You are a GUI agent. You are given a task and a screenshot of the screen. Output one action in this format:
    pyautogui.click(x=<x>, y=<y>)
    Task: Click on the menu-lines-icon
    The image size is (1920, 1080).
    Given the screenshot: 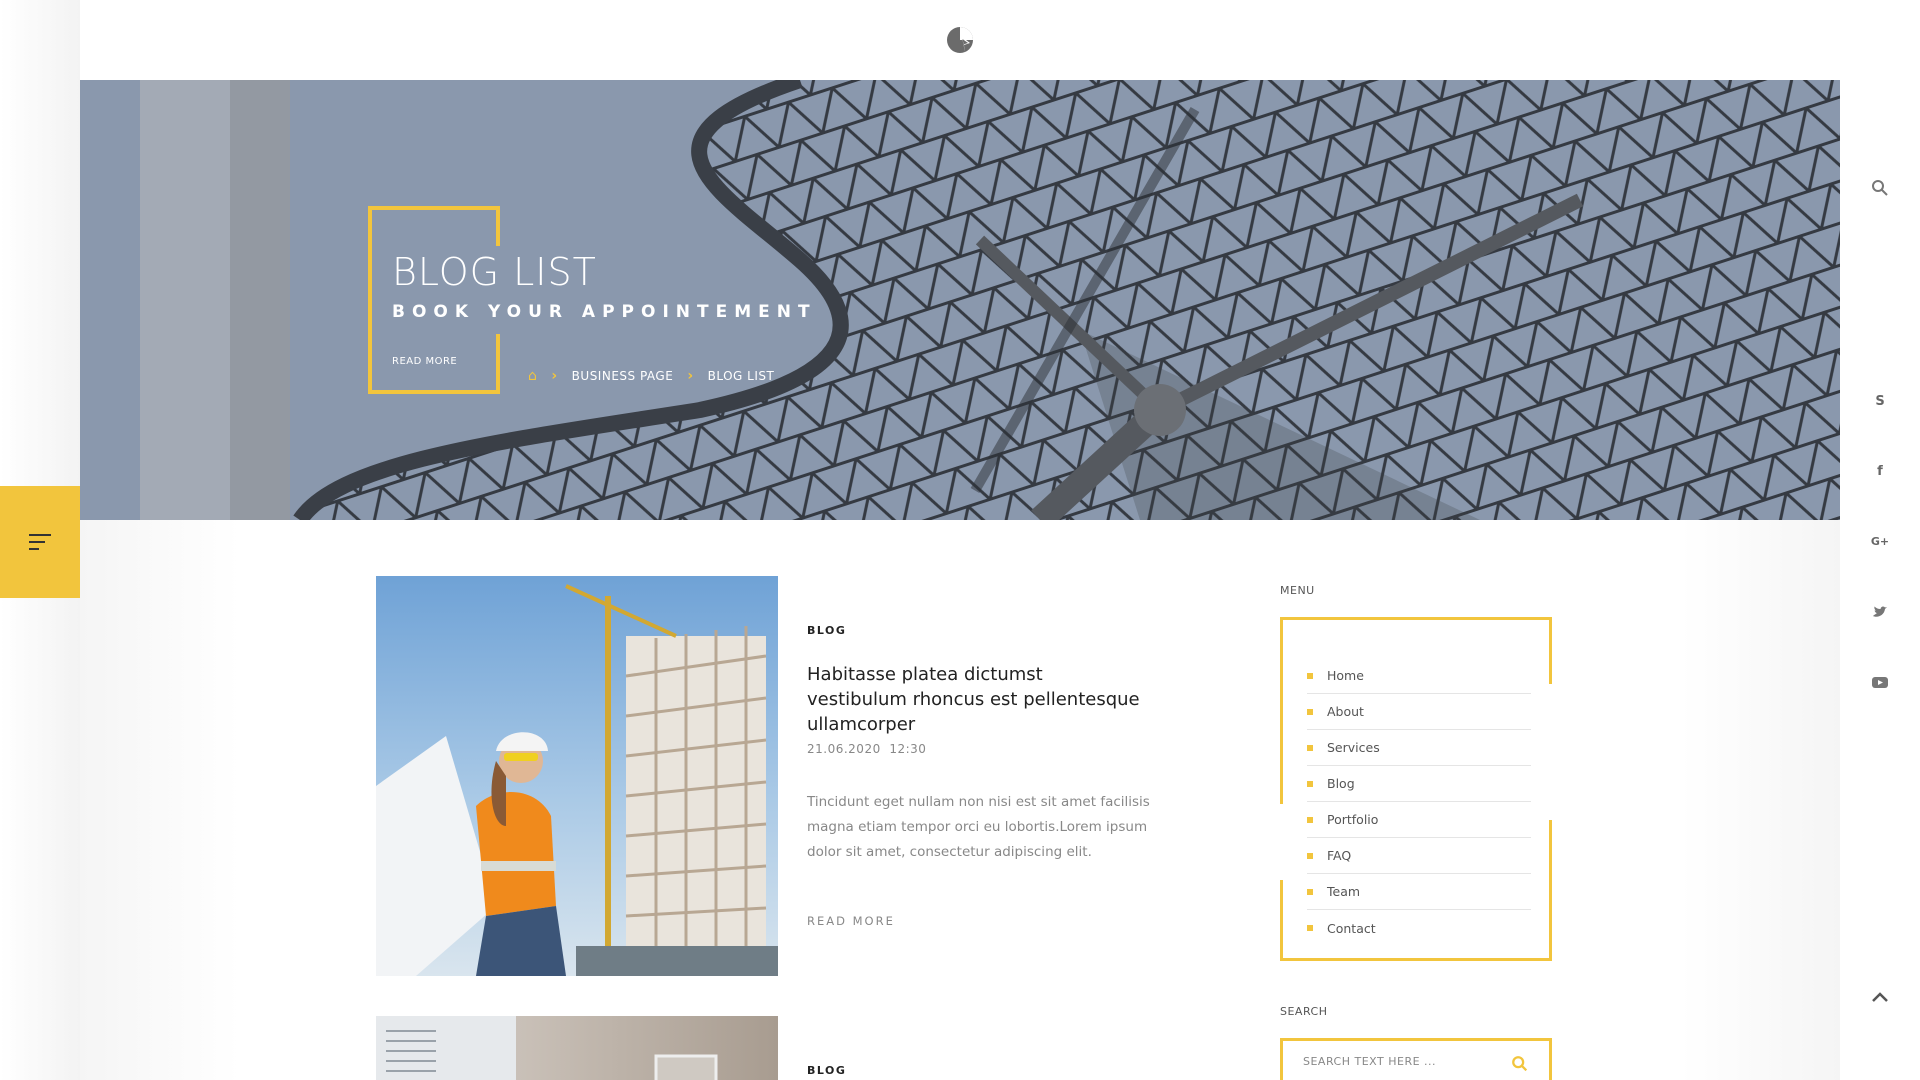 What is the action you would take?
    pyautogui.click(x=40, y=542)
    